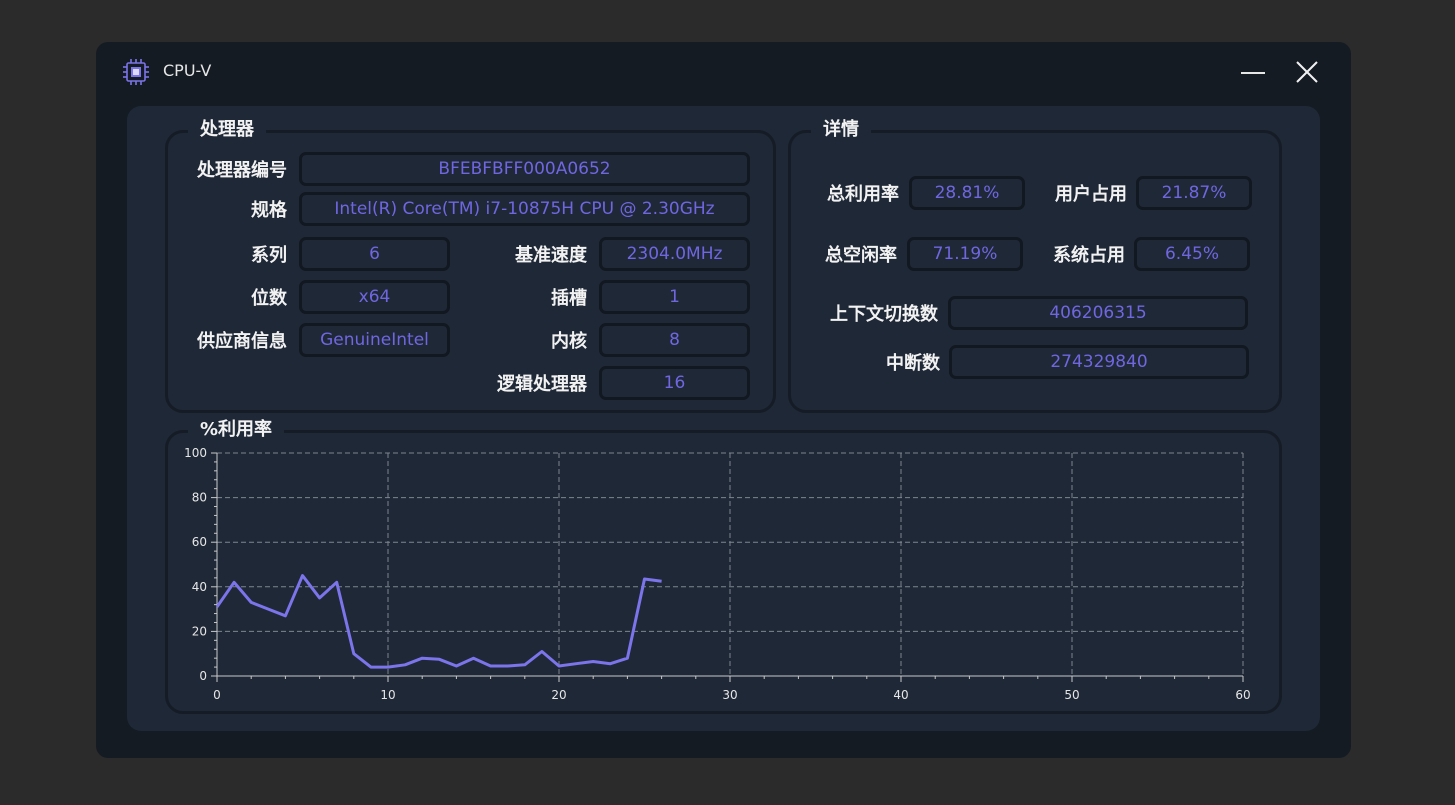  Describe the element at coordinates (569, 341) in the screenshot. I see `cores-label: 内核` at that location.